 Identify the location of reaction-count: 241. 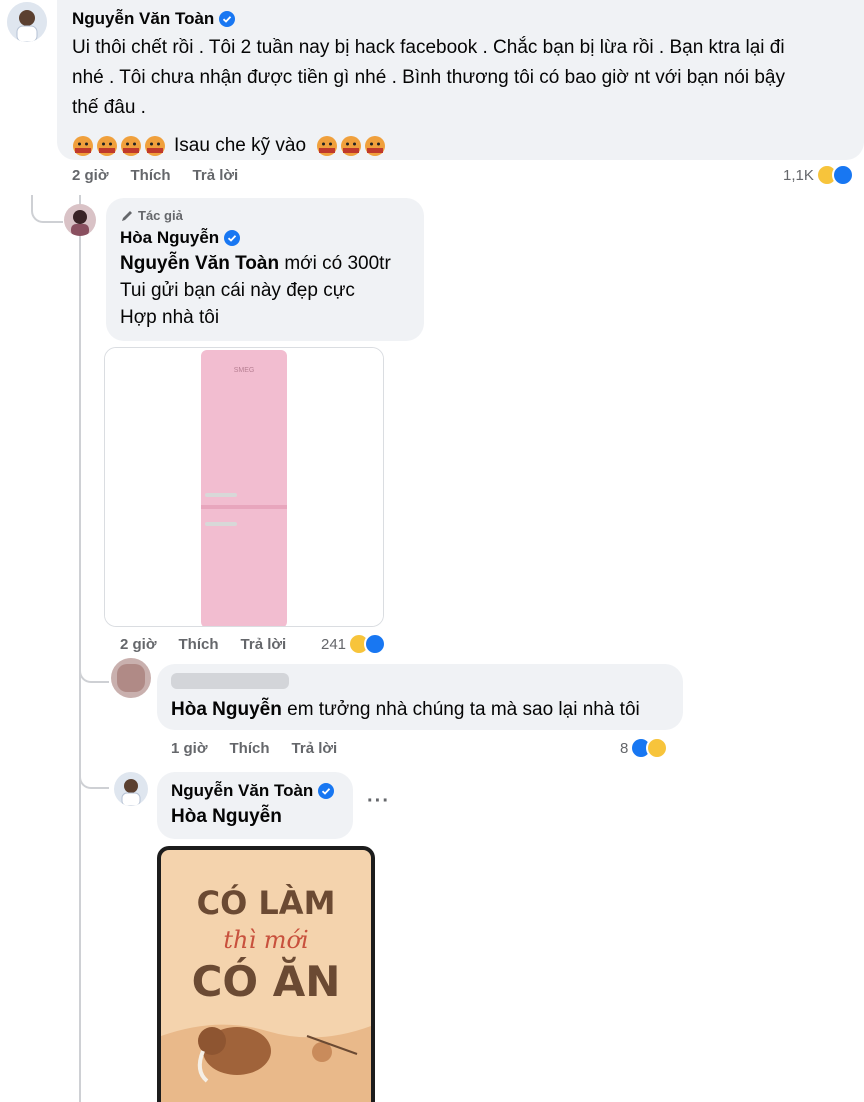
(334, 644).